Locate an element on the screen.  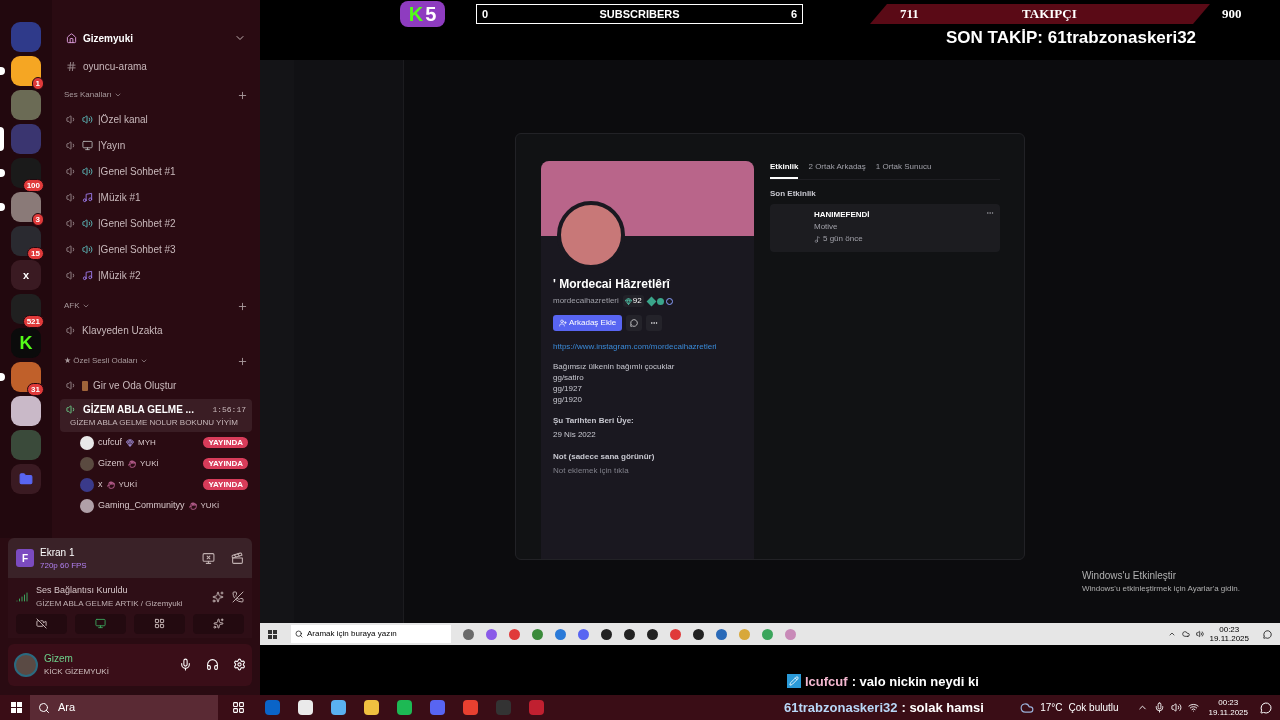
call-duration: 1:56:17 is located at coordinates (229, 409).